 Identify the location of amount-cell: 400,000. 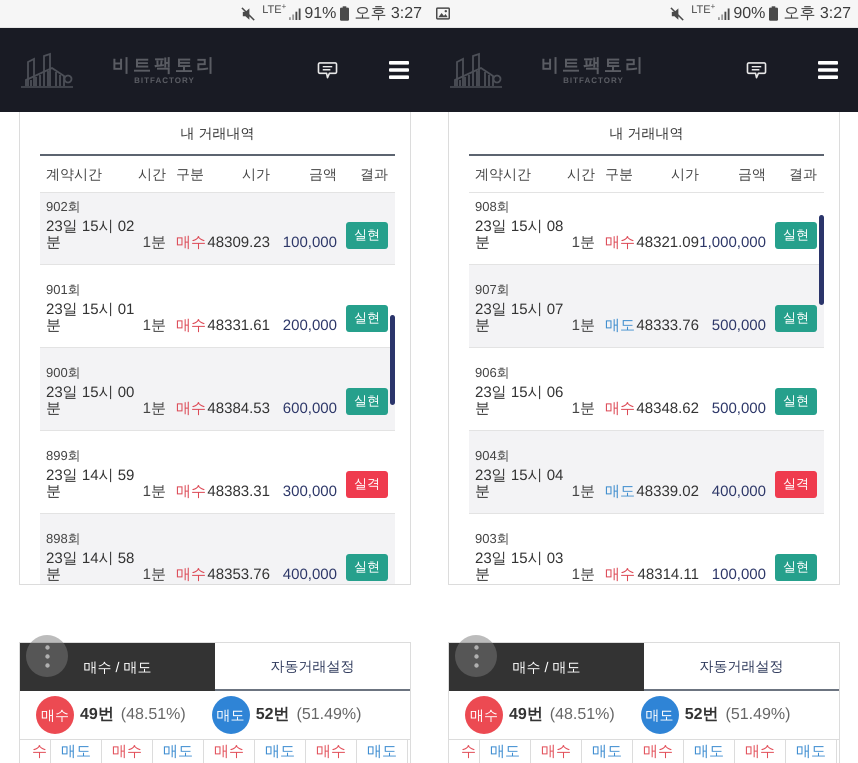
(309, 575).